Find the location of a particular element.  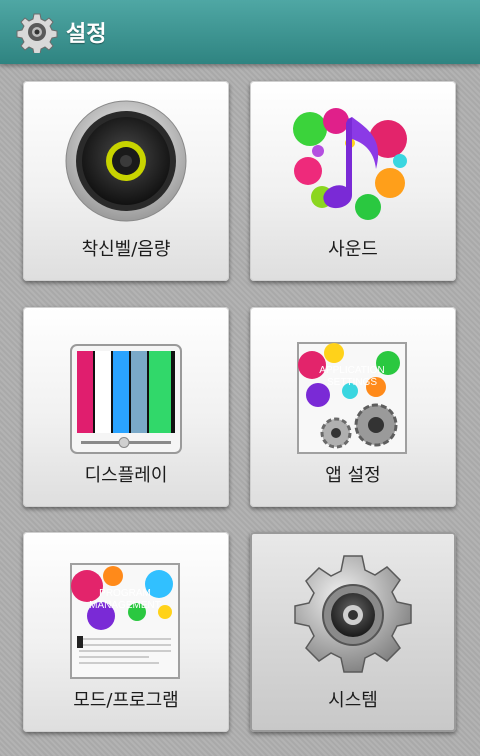

tile-mode-program: PROGRAM MANAGEMENT 모드/프로그램 is located at coordinates (126, 632).